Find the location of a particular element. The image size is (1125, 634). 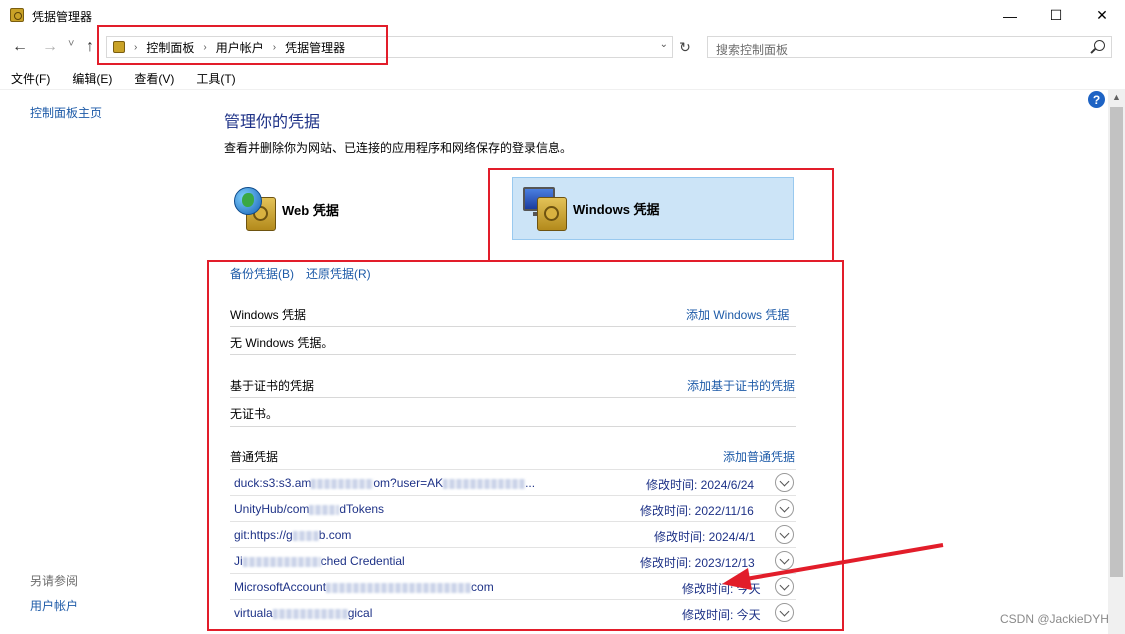

watermark: CSDN @JackieDYH is located at coordinates (1054, 619).